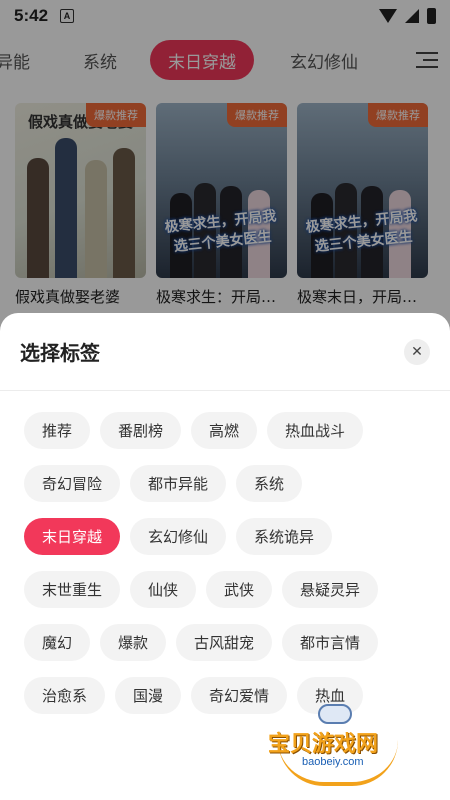 Image resolution: width=450 pixels, height=800 pixels. I want to click on tag-chip: 末世重生, so click(72, 589).